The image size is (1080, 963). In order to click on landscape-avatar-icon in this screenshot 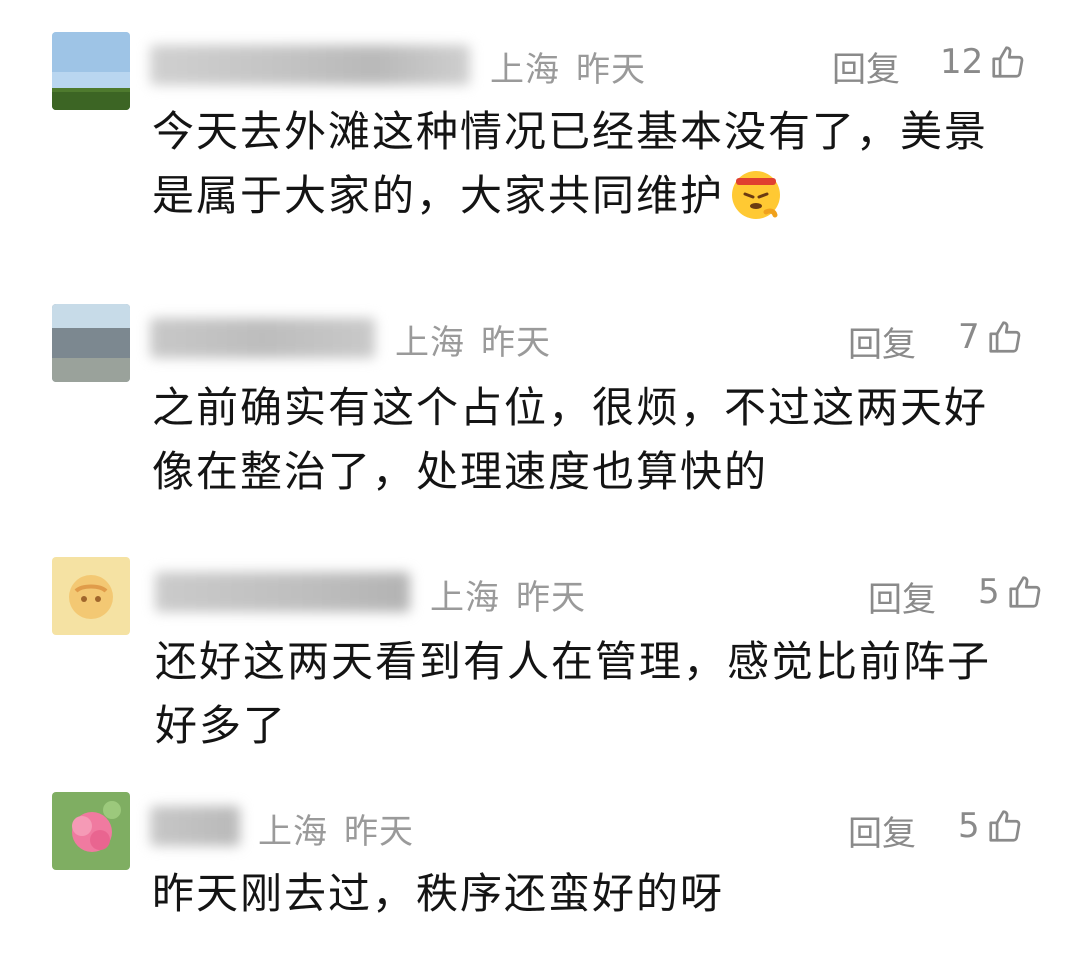, I will do `click(91, 71)`.